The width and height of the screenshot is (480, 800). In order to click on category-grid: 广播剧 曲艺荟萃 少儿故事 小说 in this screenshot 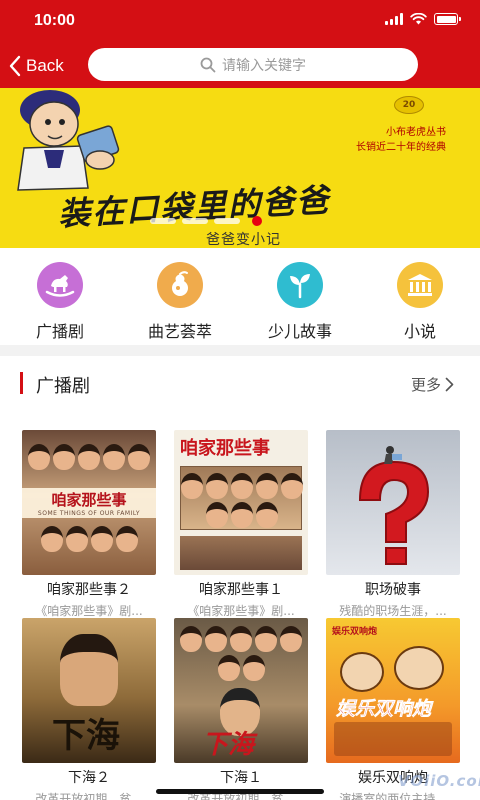, I will do `click(240, 299)`.